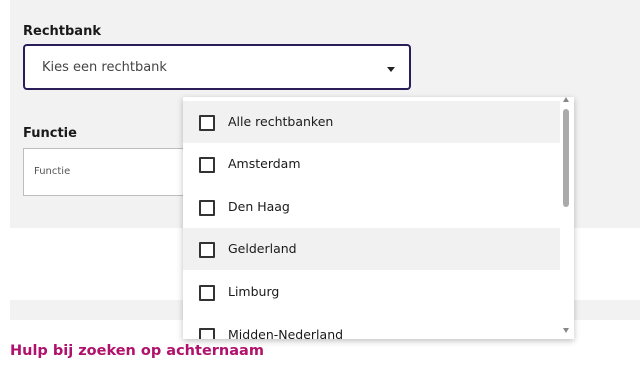 The image size is (640, 367). What do you see at coordinates (371, 164) in the screenshot?
I see `option-amsterdam: Amsterdam` at bounding box center [371, 164].